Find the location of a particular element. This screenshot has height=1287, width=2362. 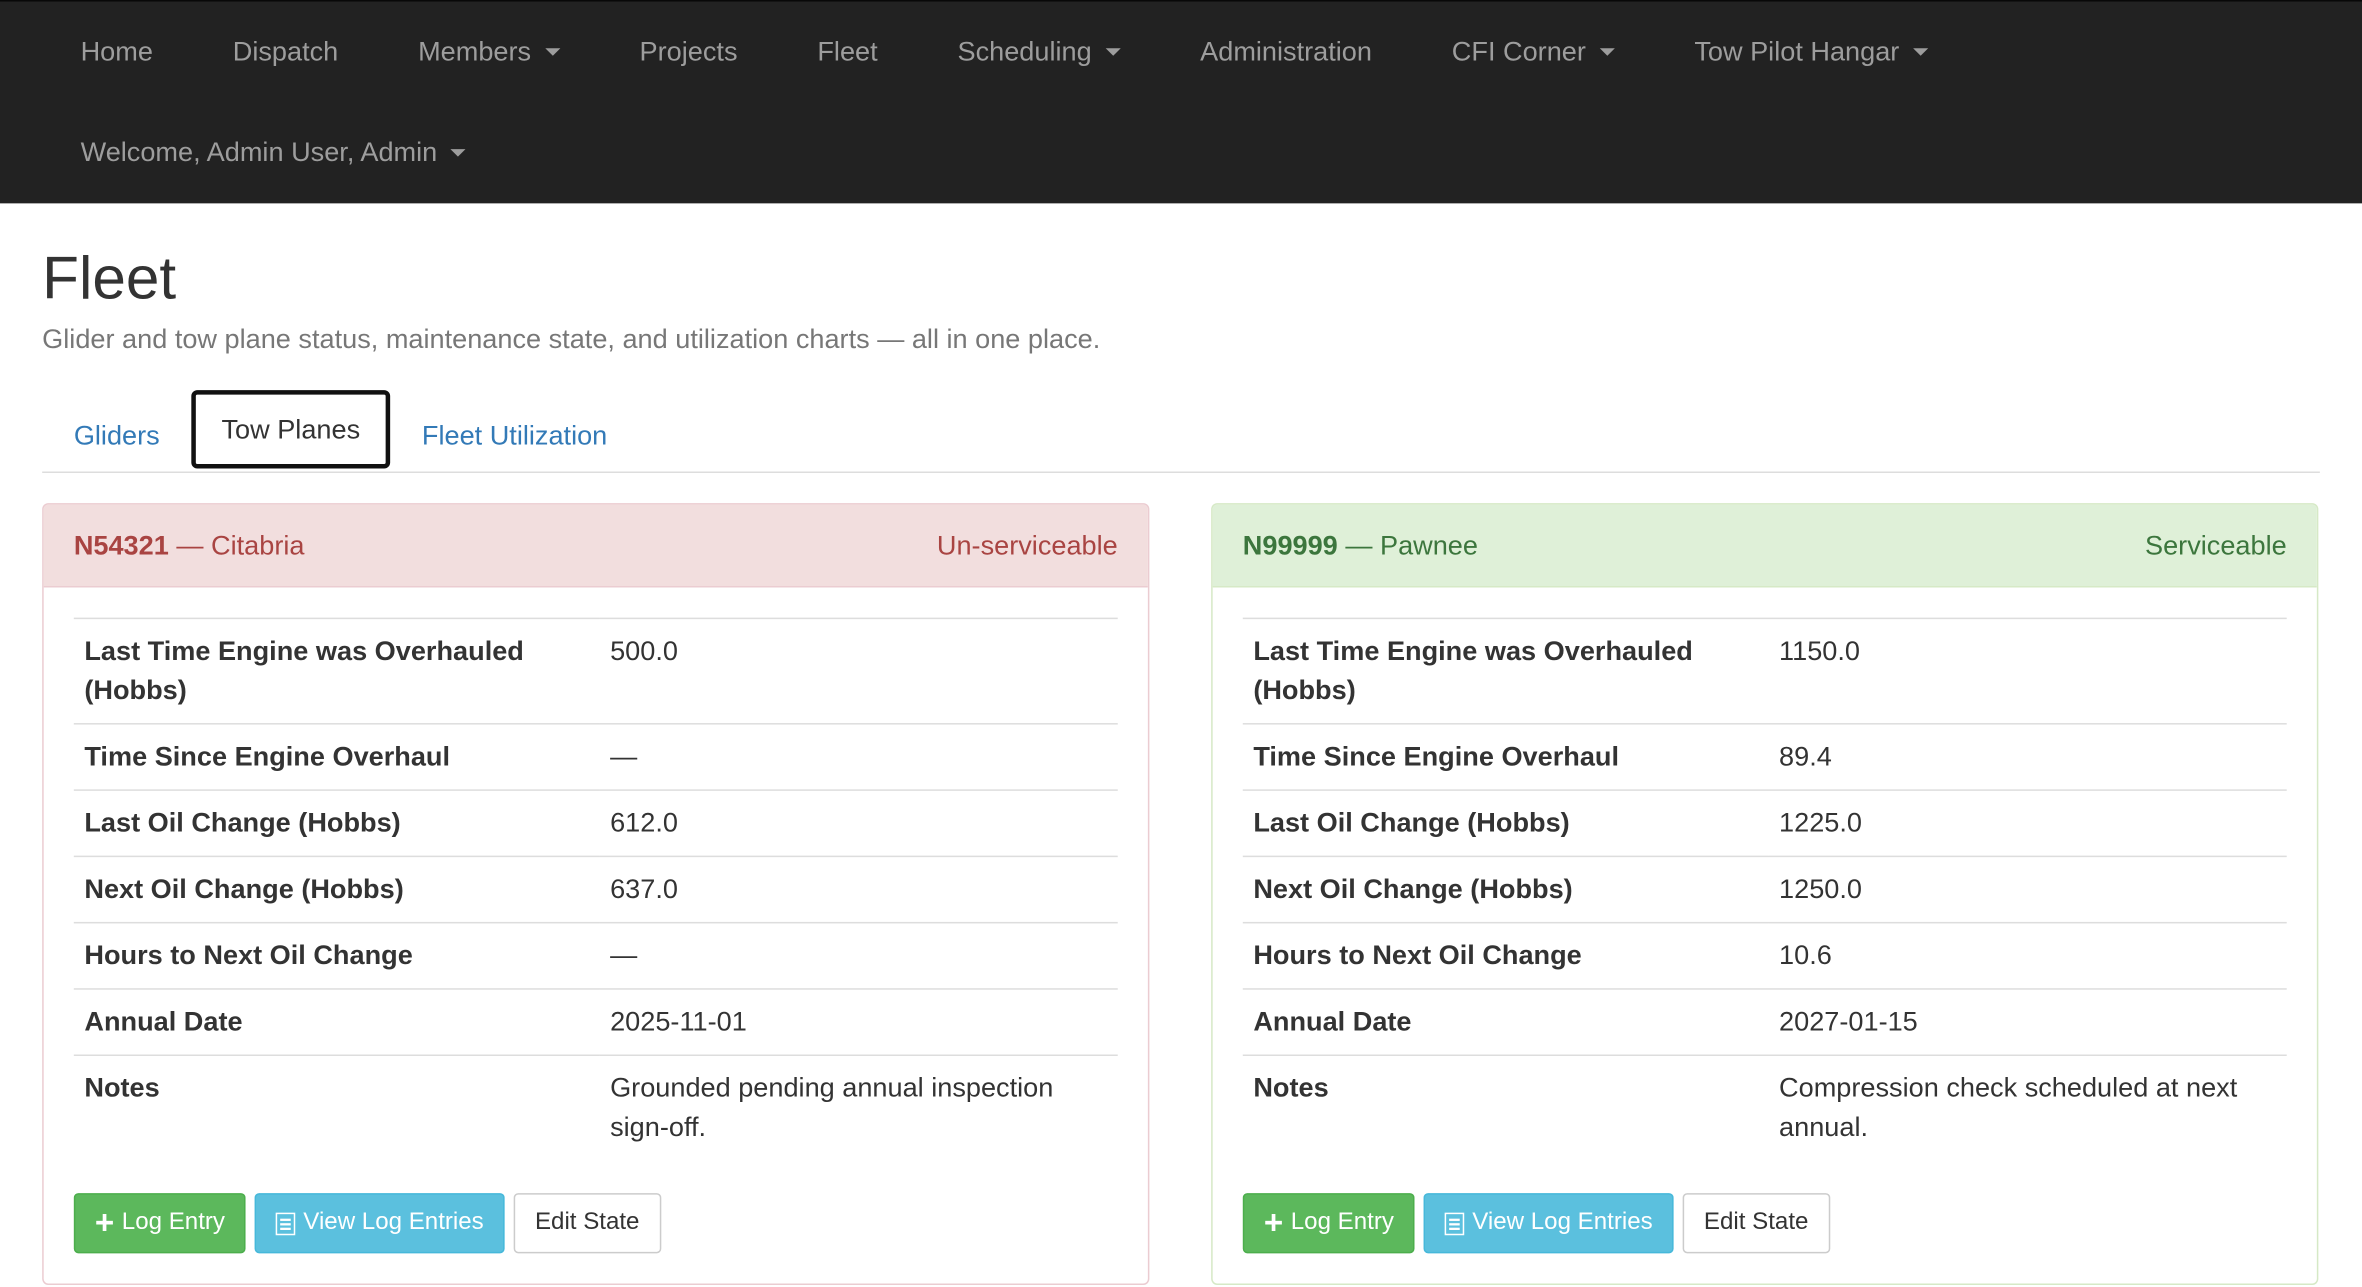

table-row: Hours to Next Oil Change 10.6 is located at coordinates (1764, 955).